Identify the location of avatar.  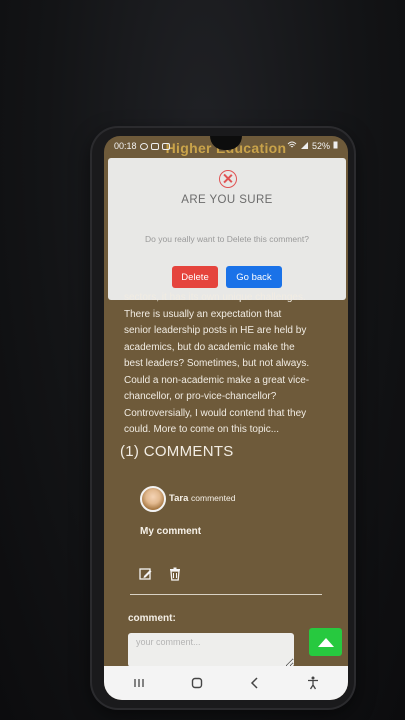
(153, 499).